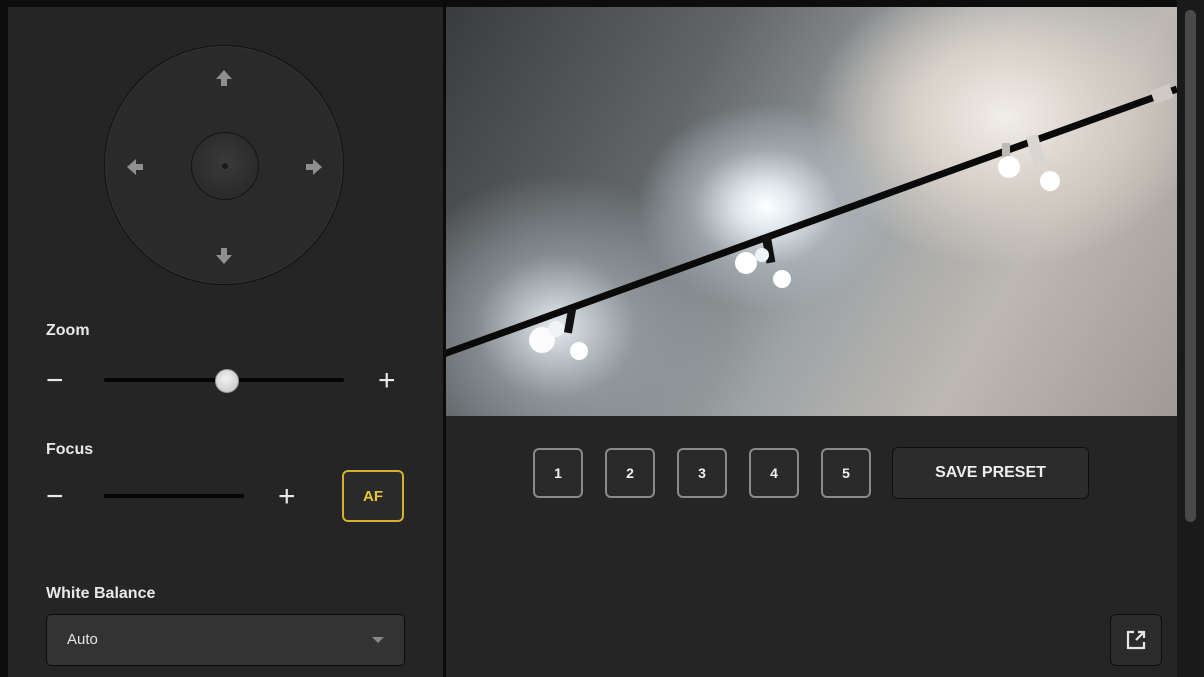 This screenshot has height=677, width=1204. I want to click on arrow-up-icon, so click(224, 78).